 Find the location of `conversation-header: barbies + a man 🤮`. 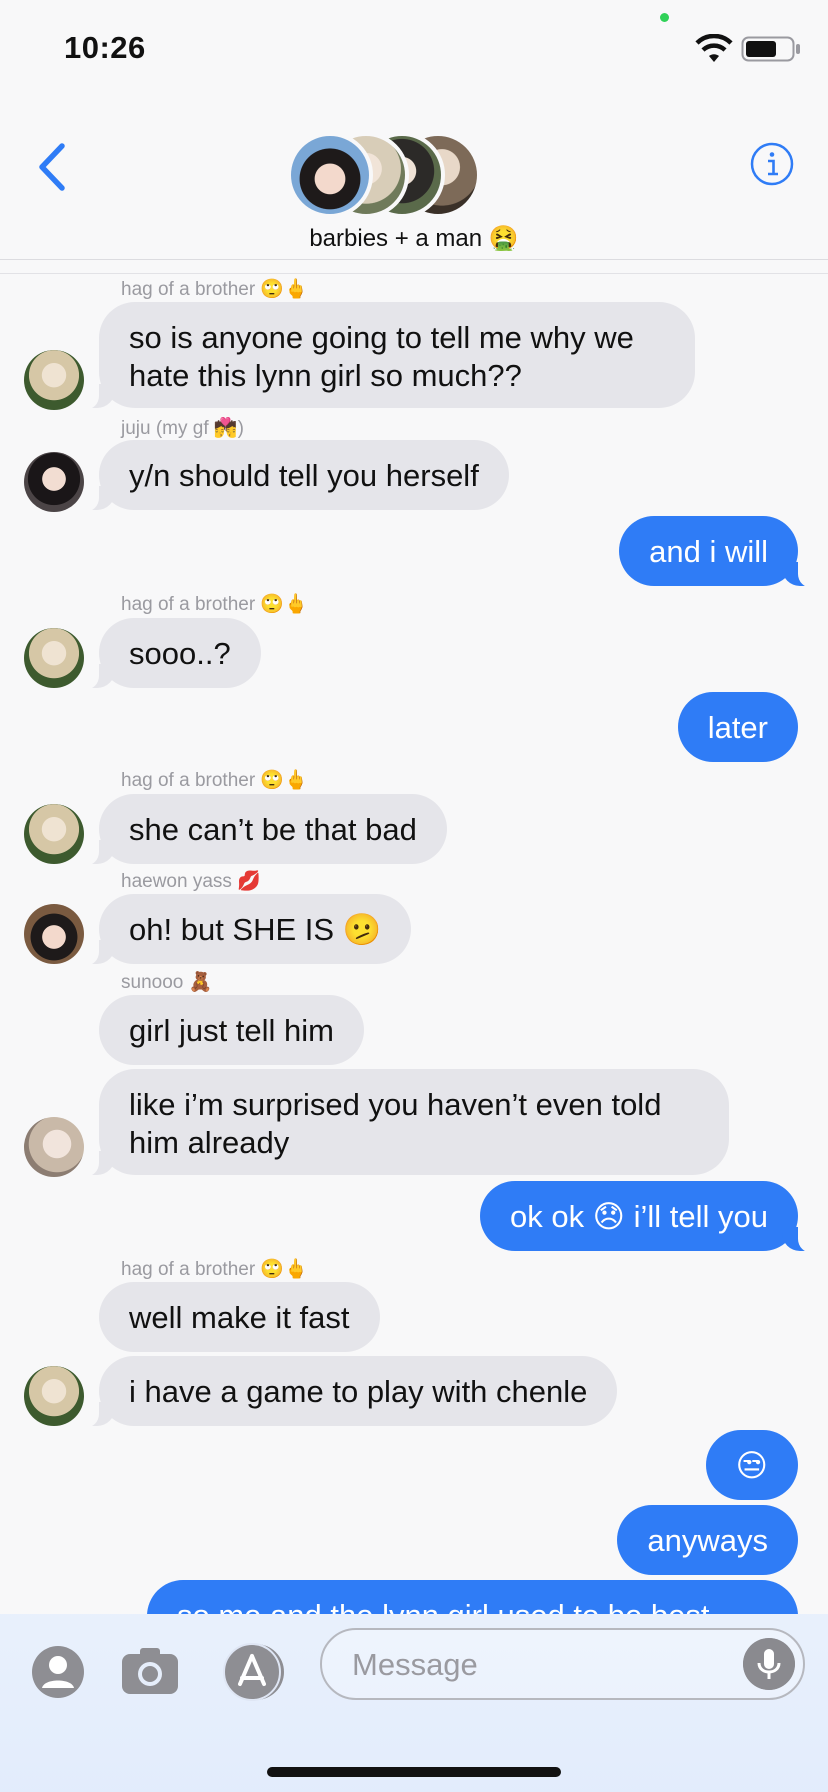

conversation-header: barbies + a man 🤮 is located at coordinates (414, 180).